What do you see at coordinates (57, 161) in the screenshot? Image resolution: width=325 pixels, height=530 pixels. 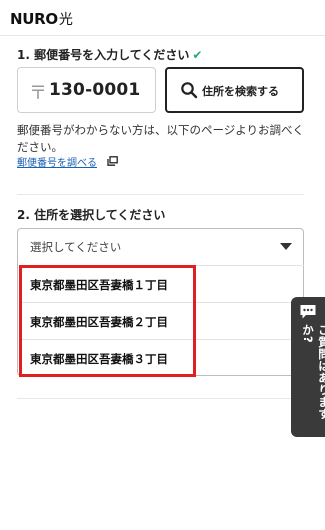 I see `zip-lookup-link: 郵便番号を調べる` at bounding box center [57, 161].